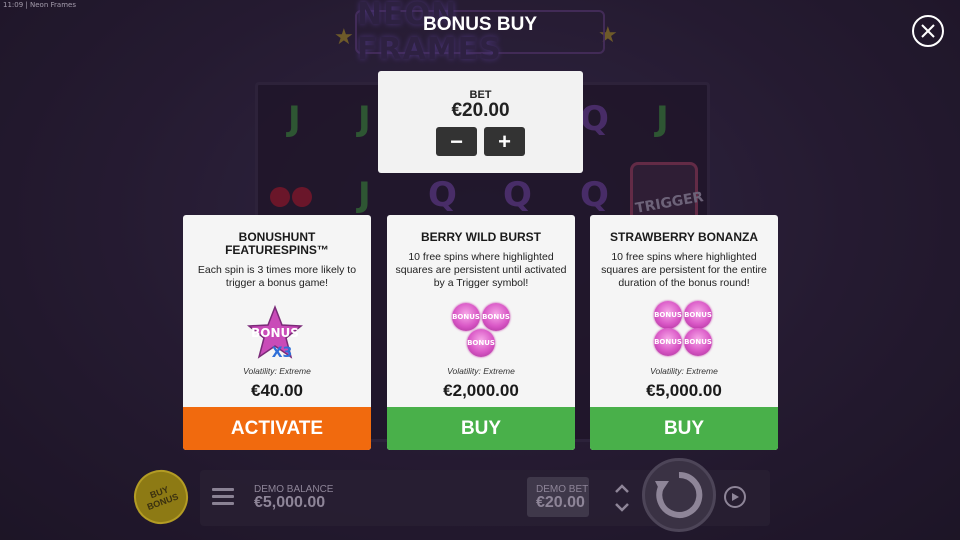 Image resolution: width=960 pixels, height=540 pixels. I want to click on card-title: STRAWBERRY BONANZA, so click(683, 237).